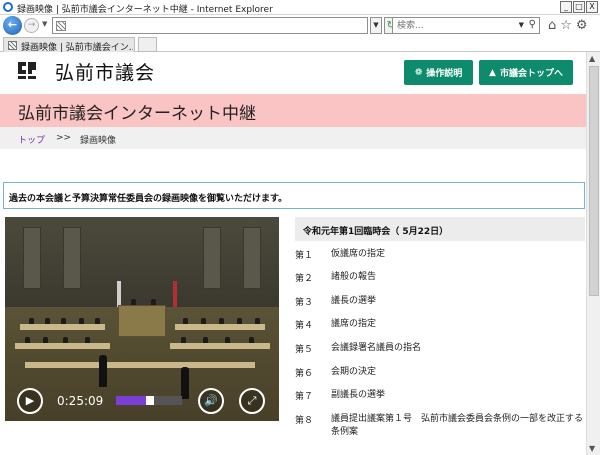  What do you see at coordinates (131, 400) in the screenshot?
I see `volume-slider-fill` at bounding box center [131, 400].